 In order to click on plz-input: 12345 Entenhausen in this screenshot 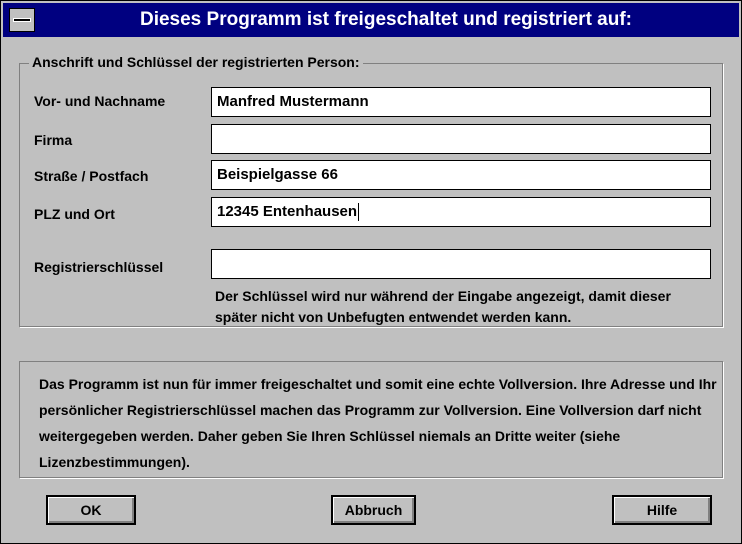, I will do `click(461, 212)`.